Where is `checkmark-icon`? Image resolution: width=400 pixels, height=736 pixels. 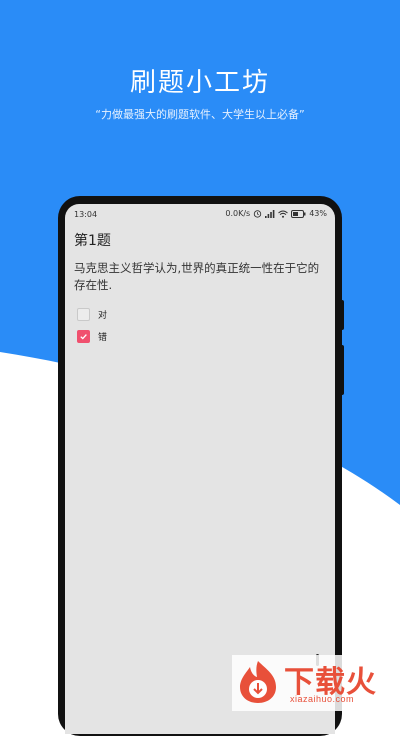
checkmark-icon is located at coordinates (83, 337).